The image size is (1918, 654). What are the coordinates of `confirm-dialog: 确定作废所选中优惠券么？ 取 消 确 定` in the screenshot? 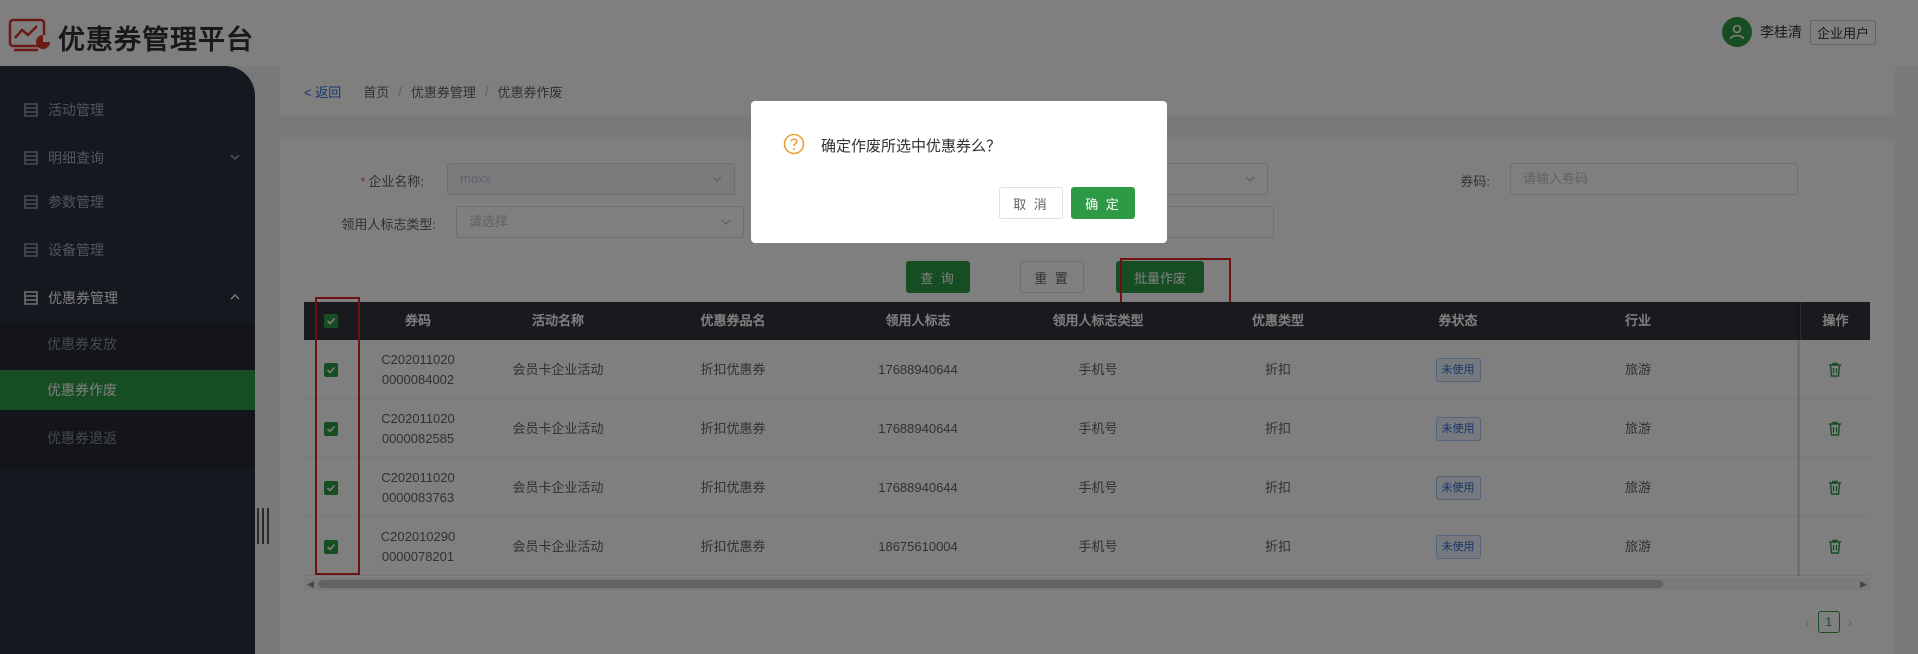 It's located at (959, 172).